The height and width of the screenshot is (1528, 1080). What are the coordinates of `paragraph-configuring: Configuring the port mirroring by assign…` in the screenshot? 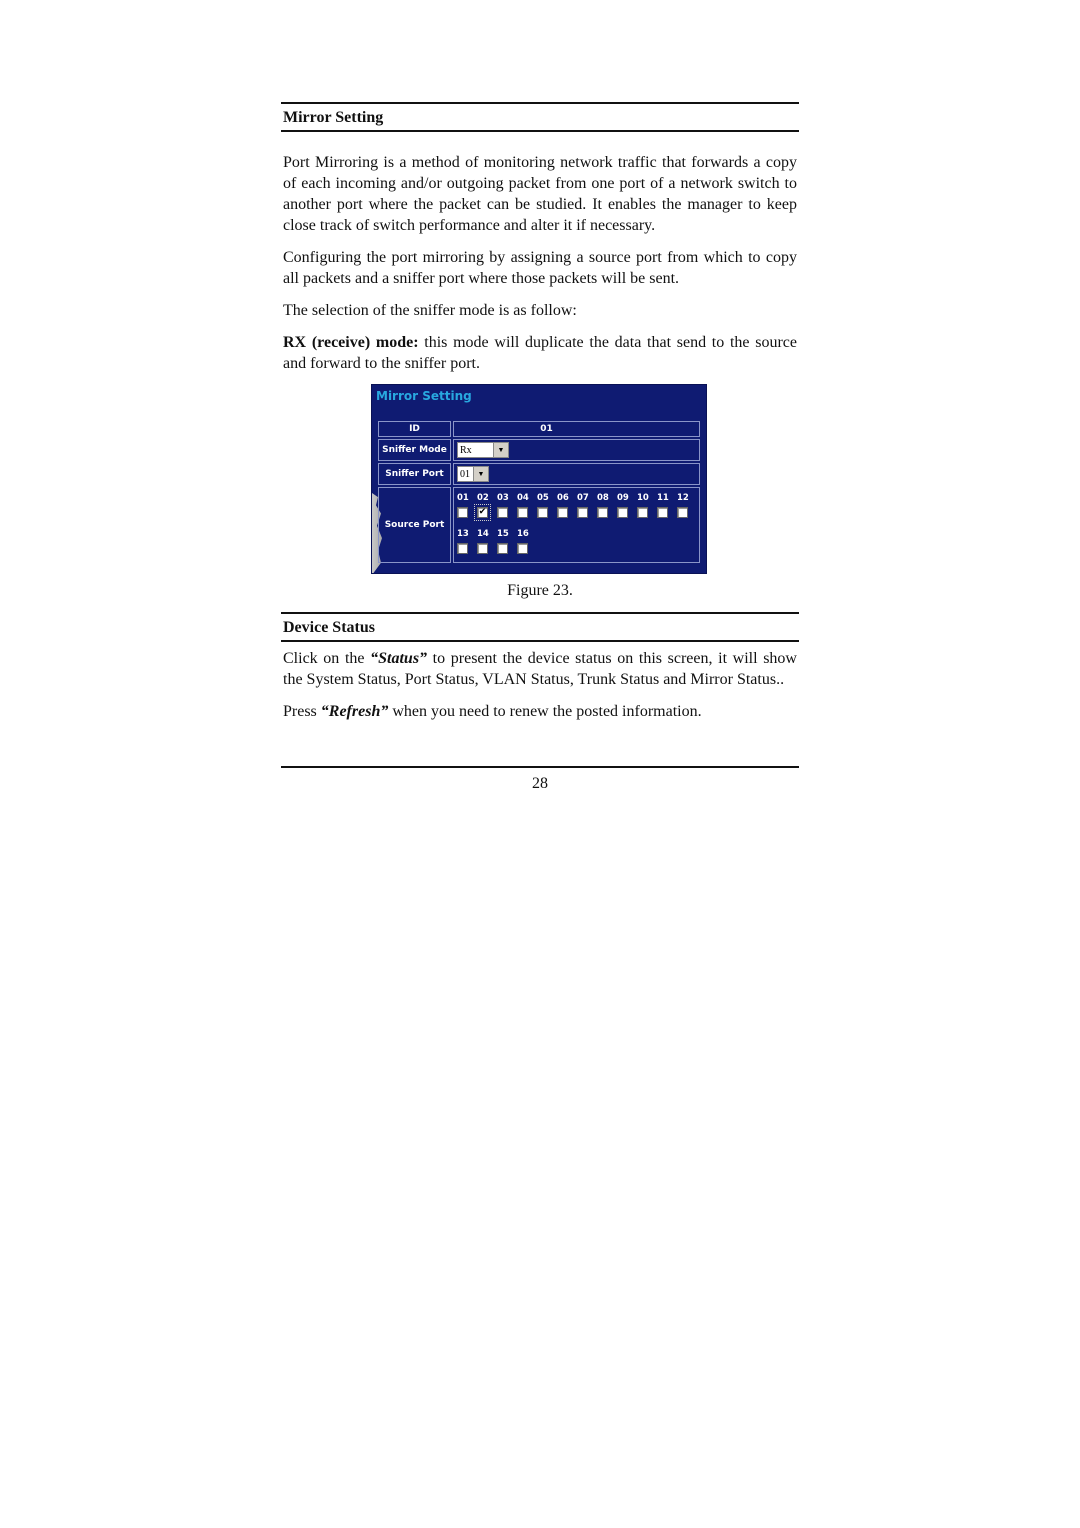 It's located at (540, 268).